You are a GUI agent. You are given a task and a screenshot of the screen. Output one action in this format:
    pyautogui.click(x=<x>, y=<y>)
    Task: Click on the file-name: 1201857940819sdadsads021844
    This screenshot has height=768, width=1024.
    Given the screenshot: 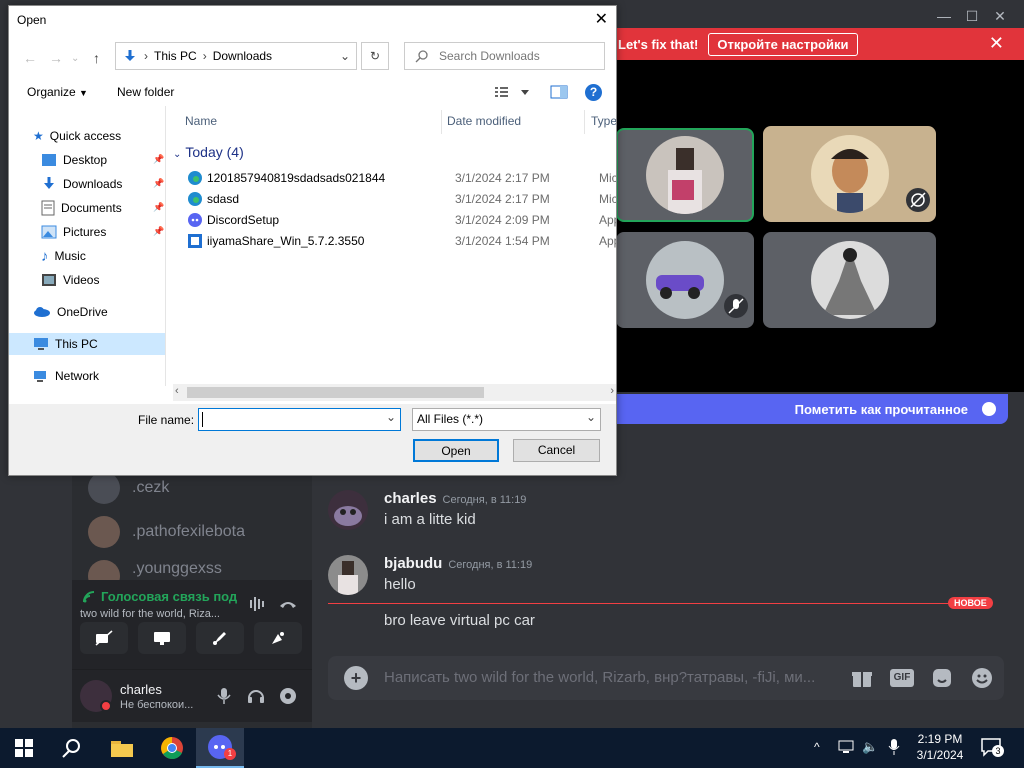 What is the action you would take?
    pyautogui.click(x=296, y=178)
    